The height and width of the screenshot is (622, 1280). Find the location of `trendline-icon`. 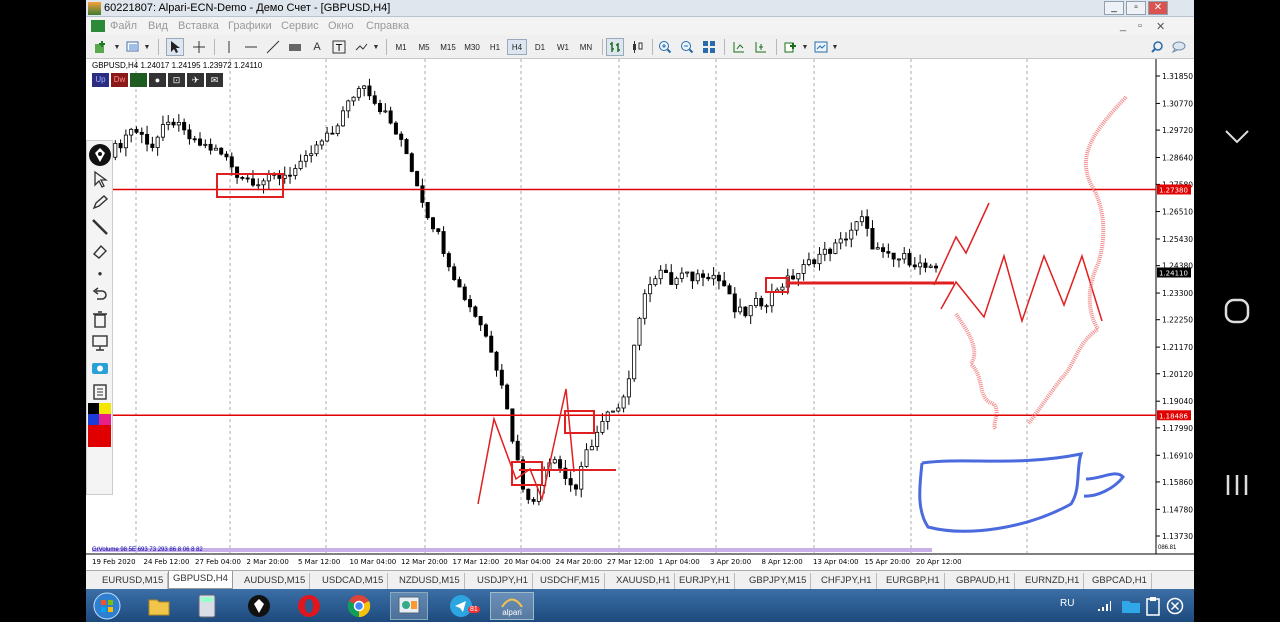

trendline-icon is located at coordinates (273, 47).